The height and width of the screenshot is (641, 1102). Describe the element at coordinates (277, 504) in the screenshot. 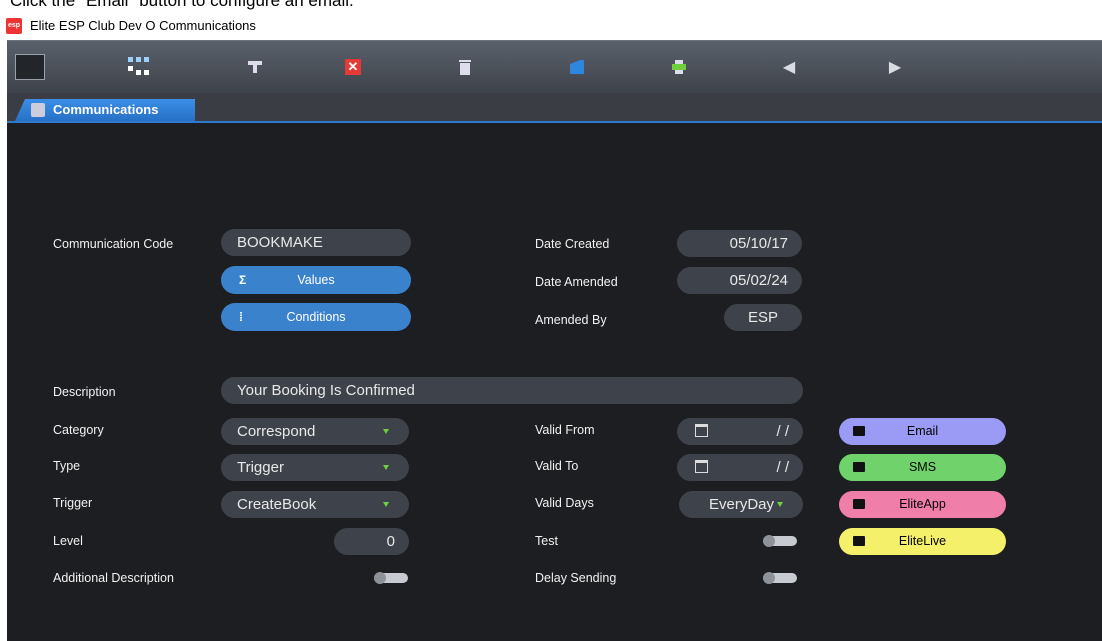

I see `trigger-value: CreateBook` at that location.